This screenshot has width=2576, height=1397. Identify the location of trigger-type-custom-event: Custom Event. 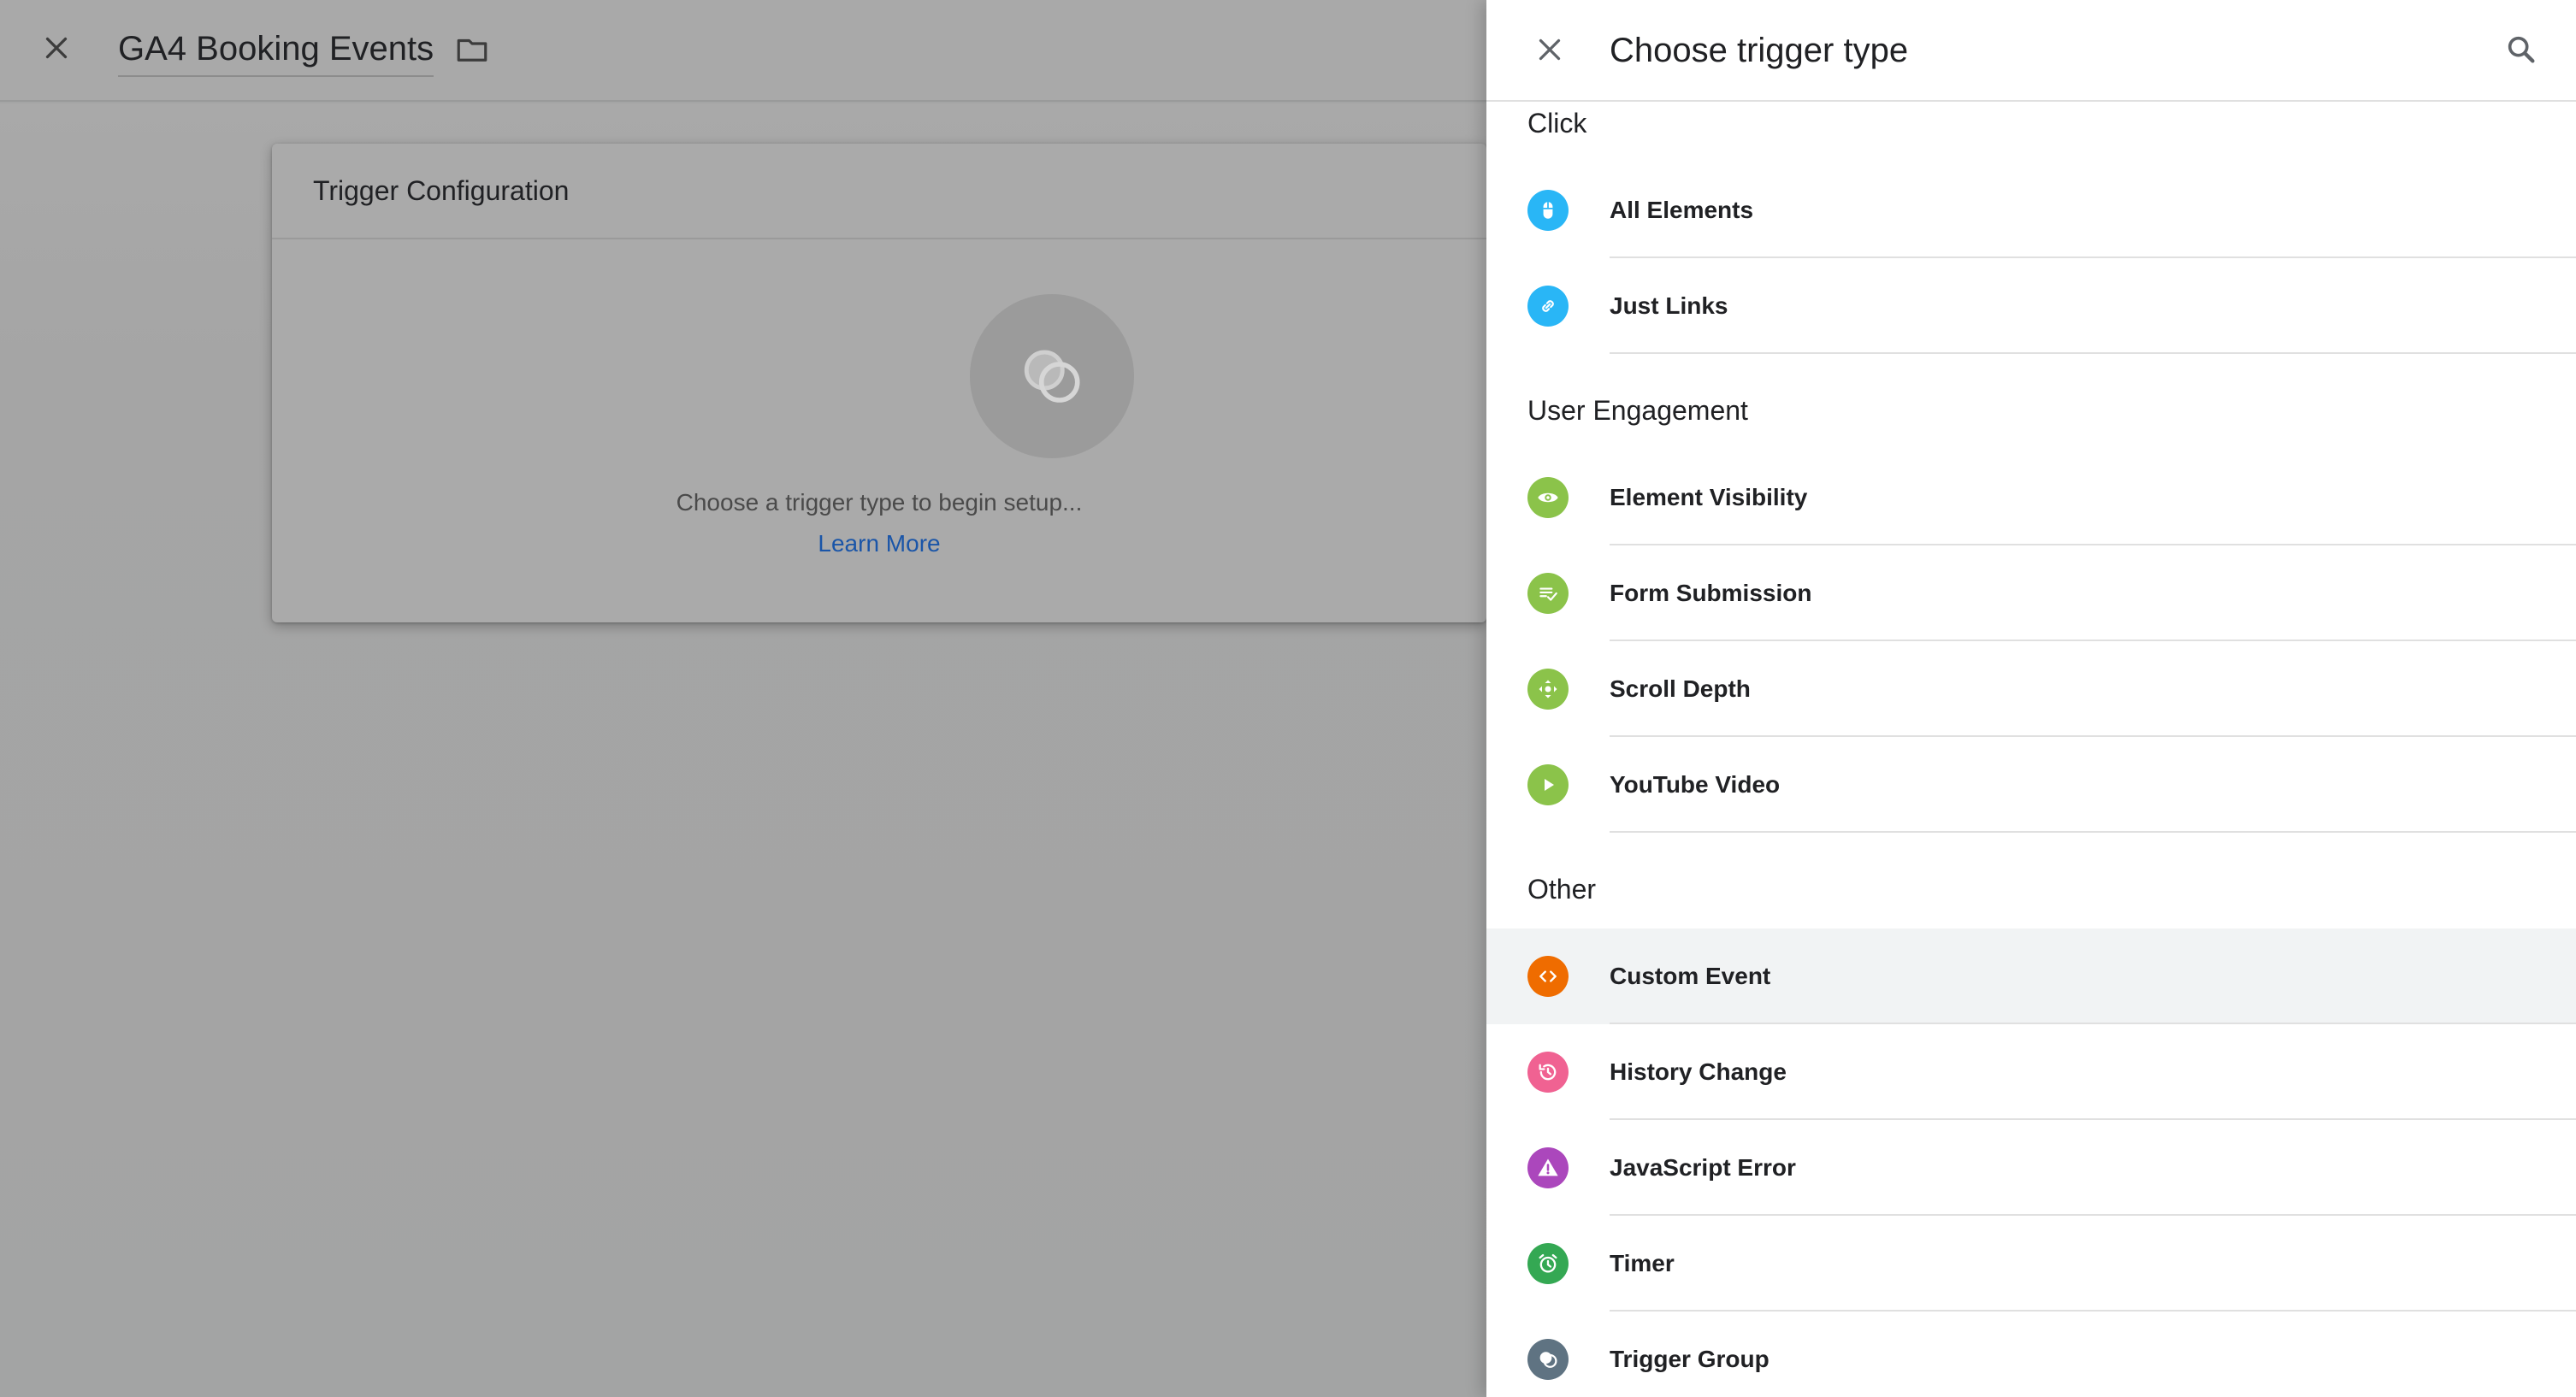
(2031, 976).